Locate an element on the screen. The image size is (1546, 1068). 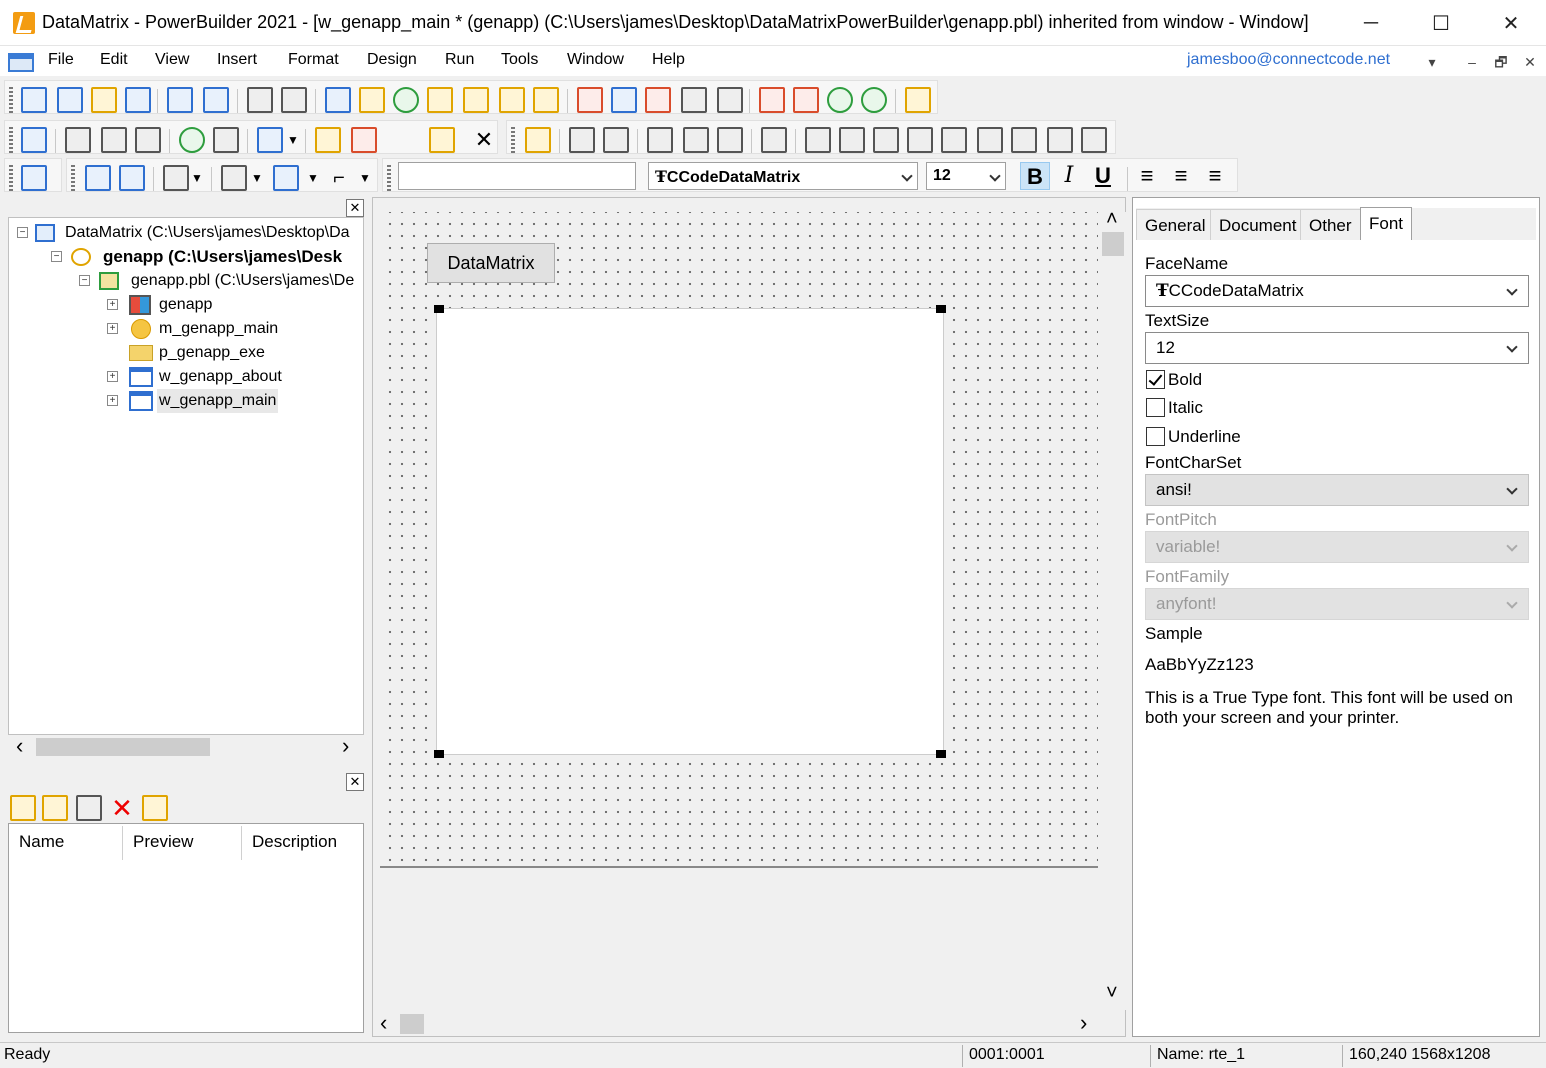
tab-other: Other is located at coordinates (1330, 224).